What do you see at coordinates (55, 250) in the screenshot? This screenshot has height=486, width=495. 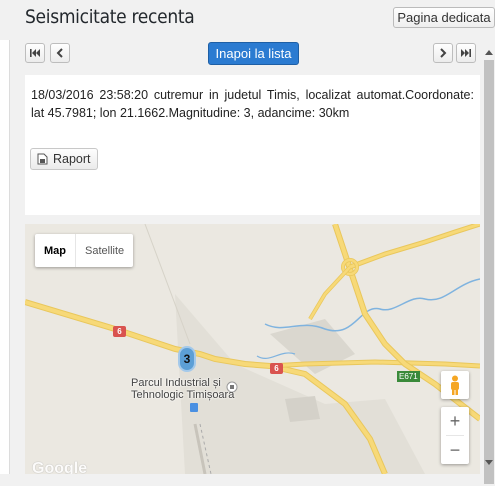 I see `map-type-map-button: Map` at bounding box center [55, 250].